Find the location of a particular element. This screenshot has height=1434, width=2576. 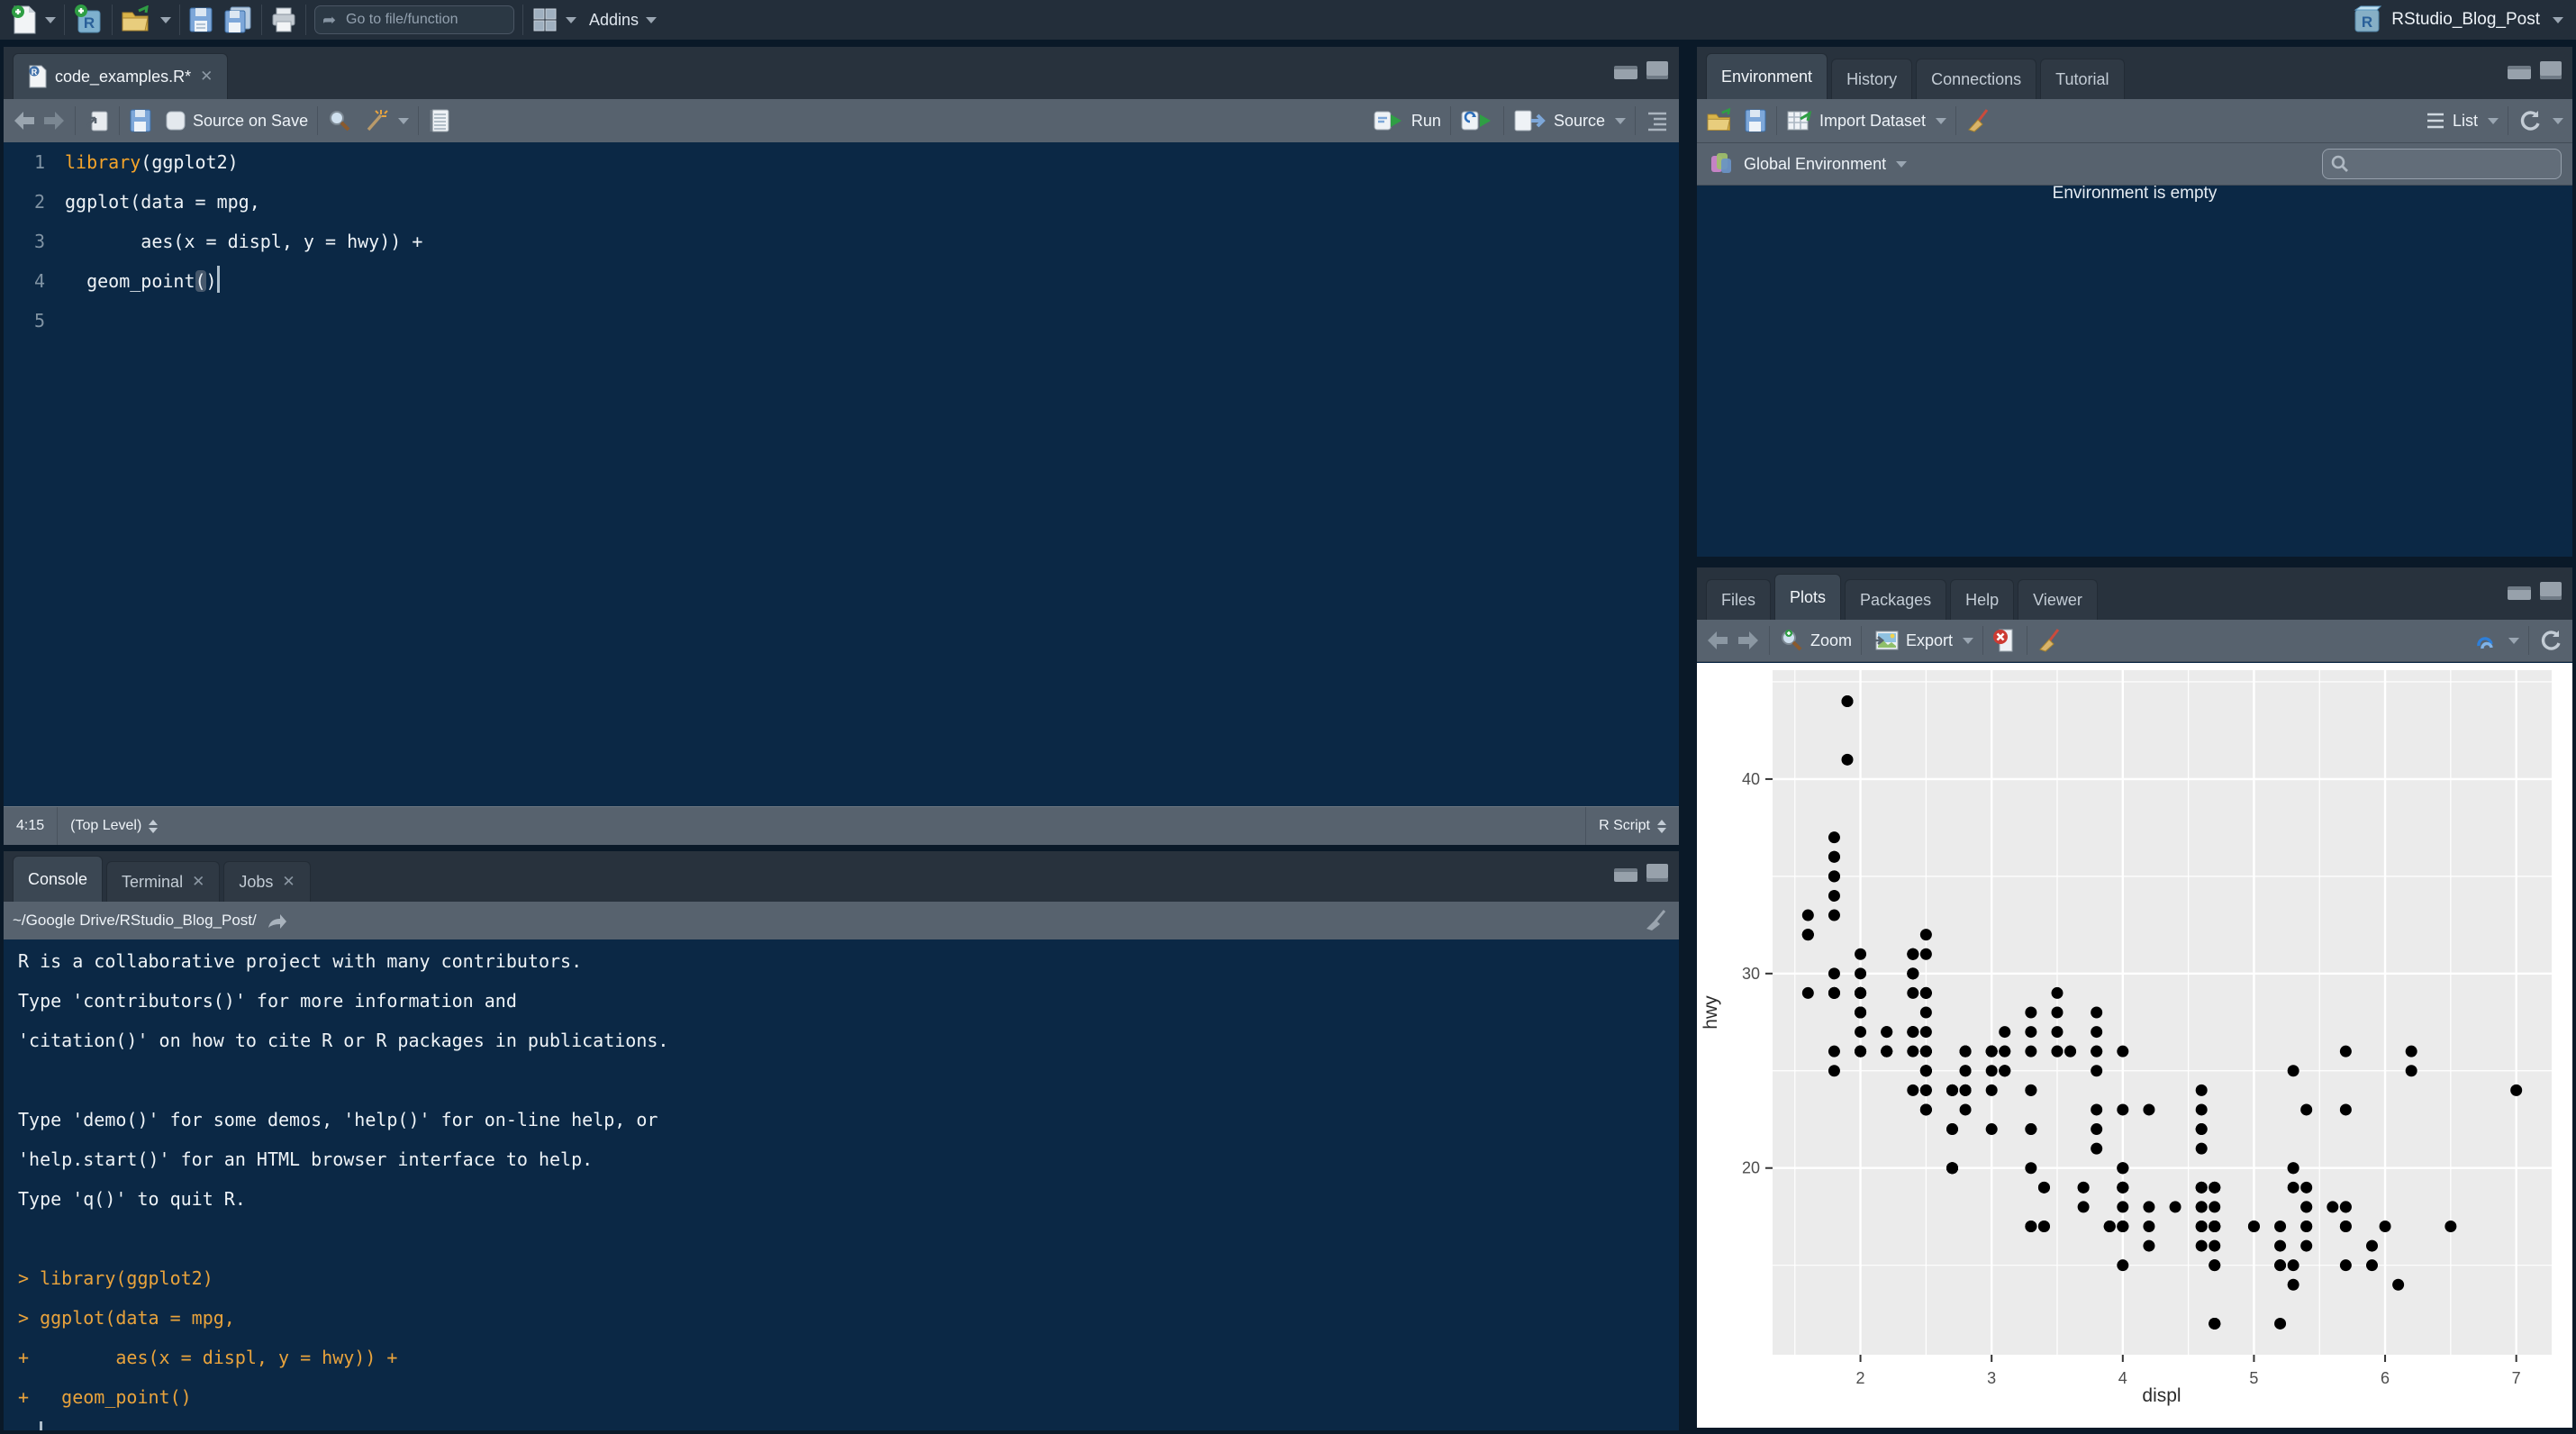

new-file-button is located at coordinates (33, 20).